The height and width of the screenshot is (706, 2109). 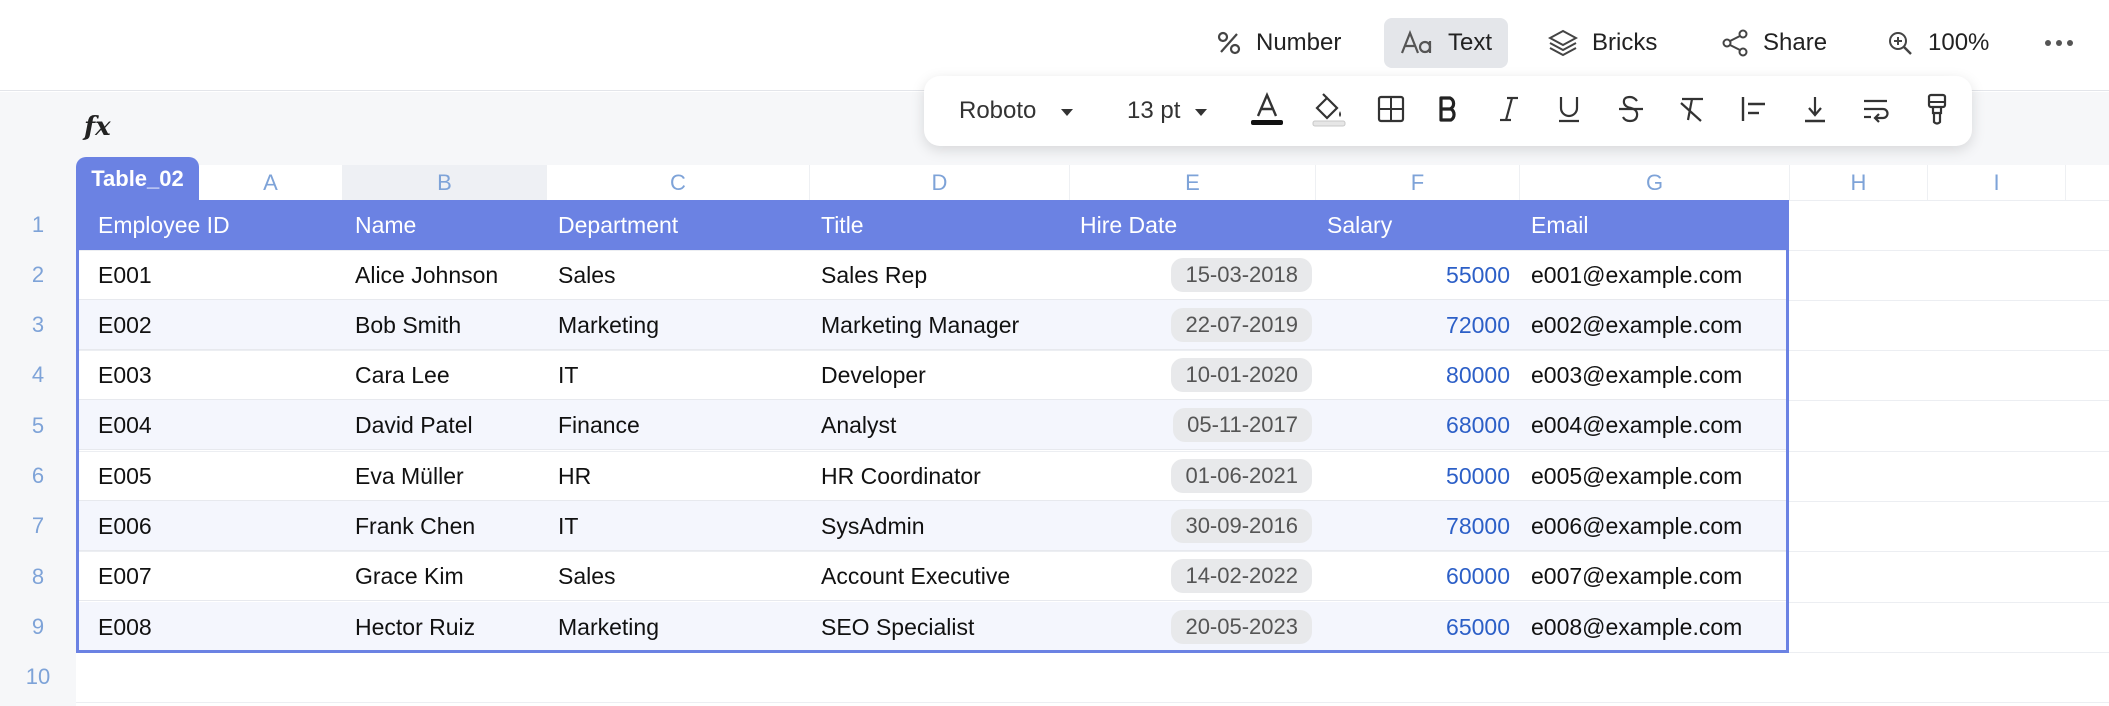 What do you see at coordinates (1658, 526) in the screenshot?
I see `cell-email: e006@example.com` at bounding box center [1658, 526].